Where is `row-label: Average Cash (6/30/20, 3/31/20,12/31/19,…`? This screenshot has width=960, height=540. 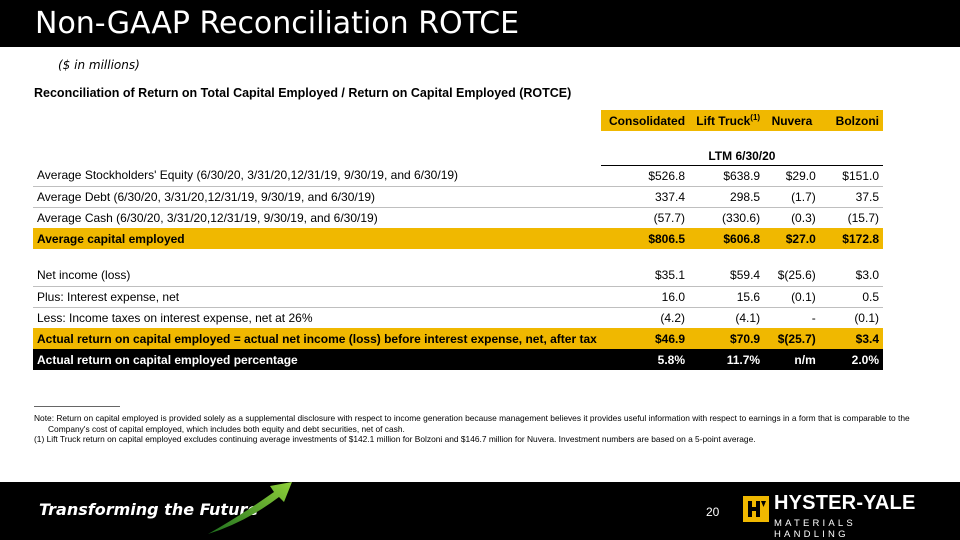 row-label: Average Cash (6/30/20, 3/31/20,12/31/19,… is located at coordinates (207, 217).